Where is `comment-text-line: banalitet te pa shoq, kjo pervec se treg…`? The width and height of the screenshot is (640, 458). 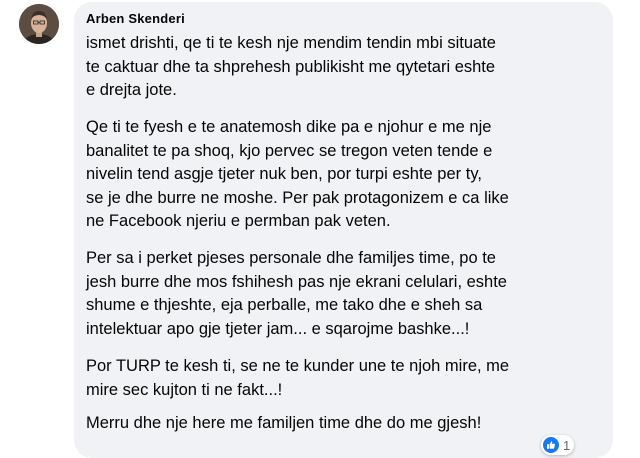
comment-text-line: banalitet te pa shoq, kjo pervec se treg… is located at coordinates (289, 150).